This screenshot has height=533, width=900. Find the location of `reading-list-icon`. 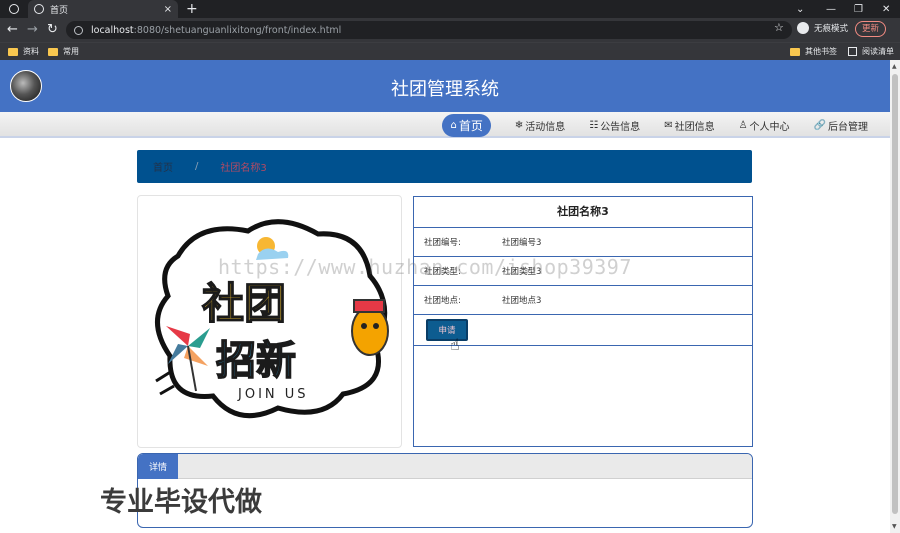

reading-list-icon is located at coordinates (852, 51).